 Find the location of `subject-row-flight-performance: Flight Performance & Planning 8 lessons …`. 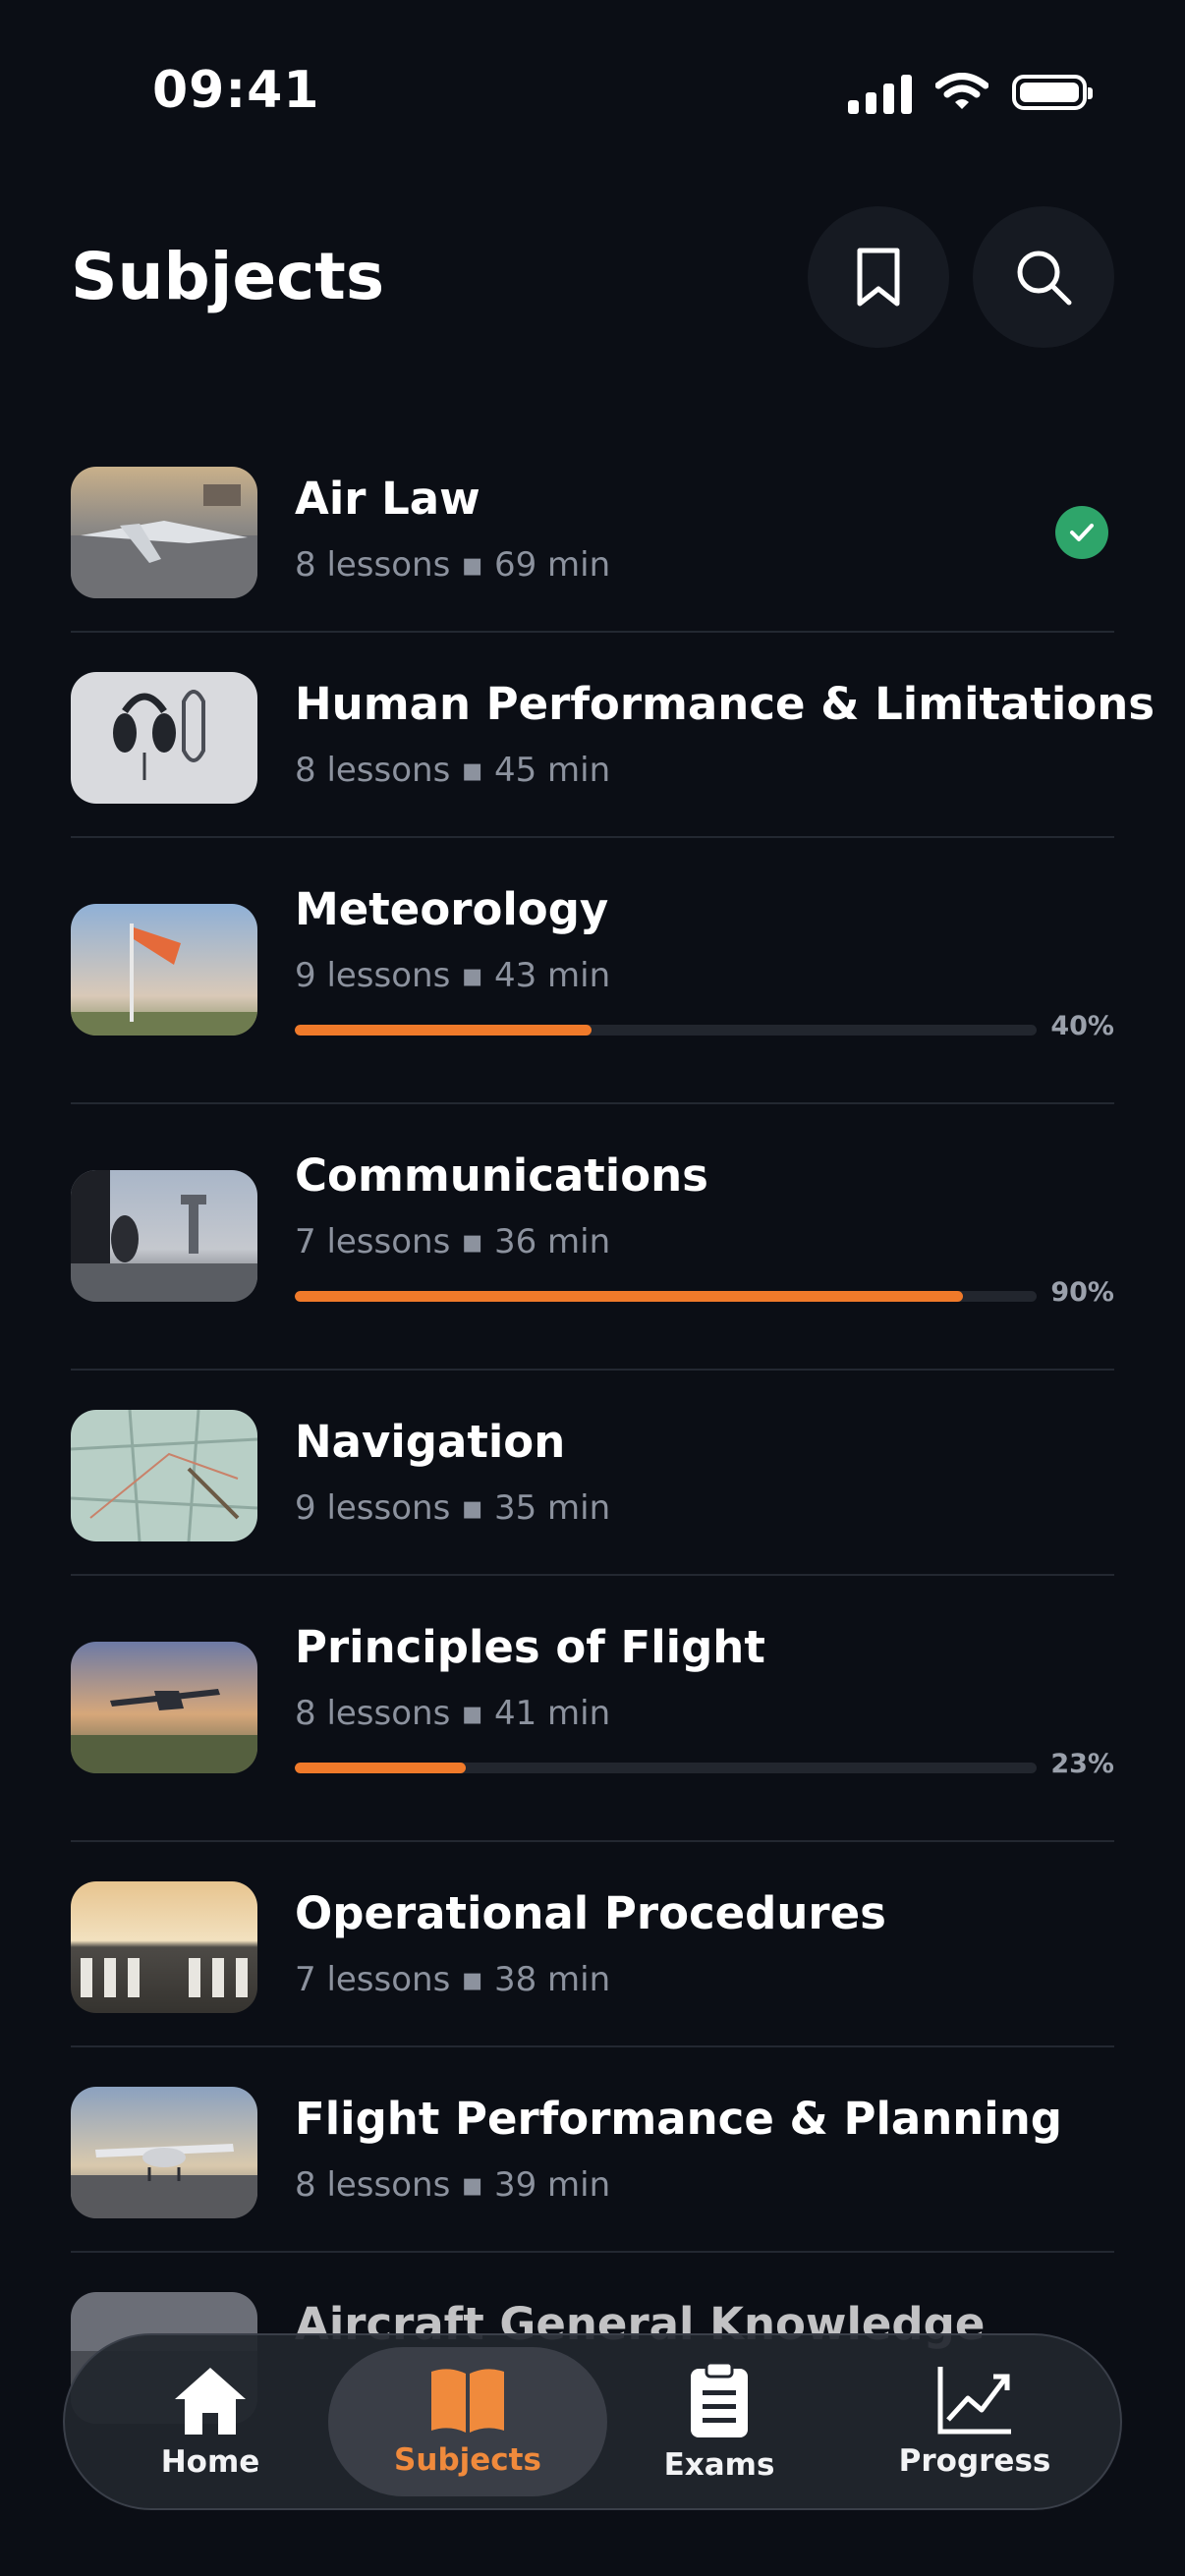

subject-row-flight-performance: Flight Performance & Planning 8 lessons … is located at coordinates (592, 2150).